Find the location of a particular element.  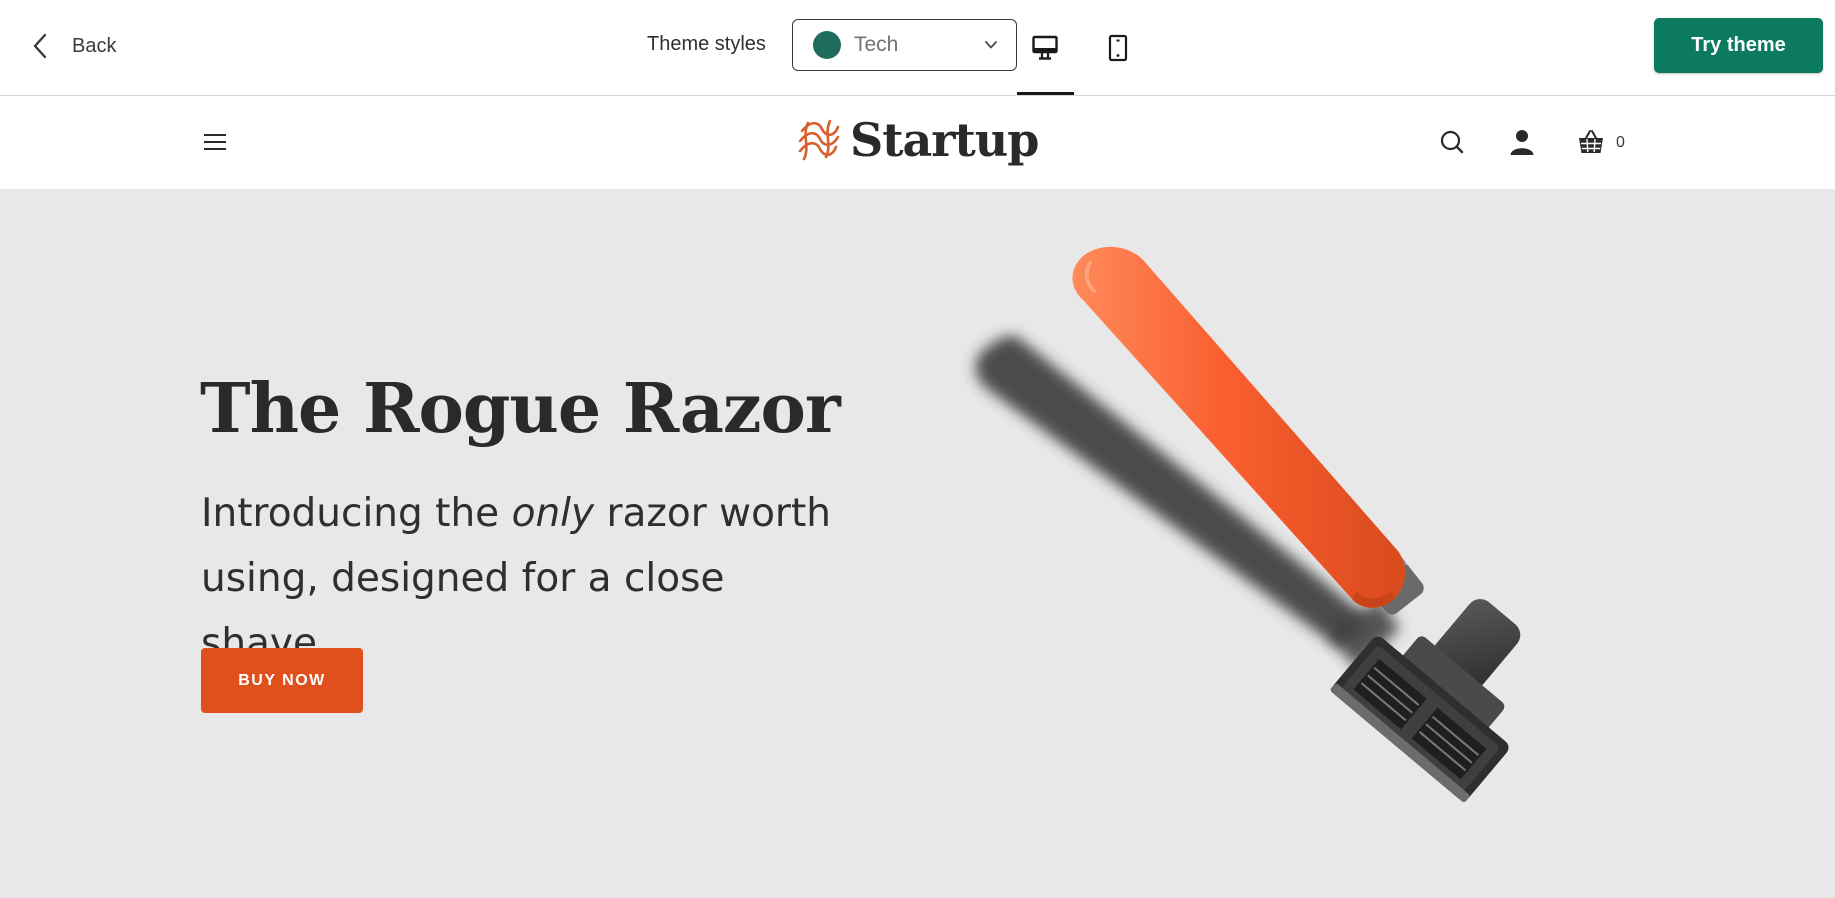

chevron-left-icon is located at coordinates (40, 46).